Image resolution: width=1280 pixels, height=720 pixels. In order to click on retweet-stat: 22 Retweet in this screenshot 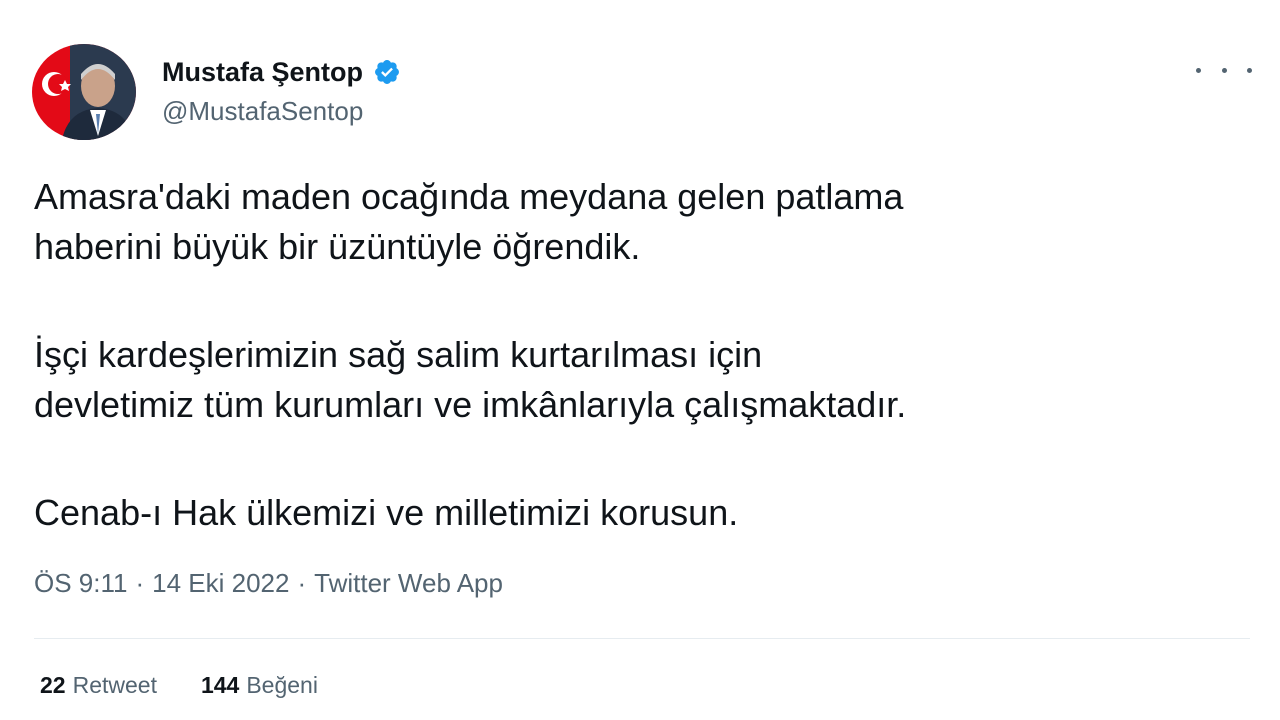, I will do `click(98, 685)`.